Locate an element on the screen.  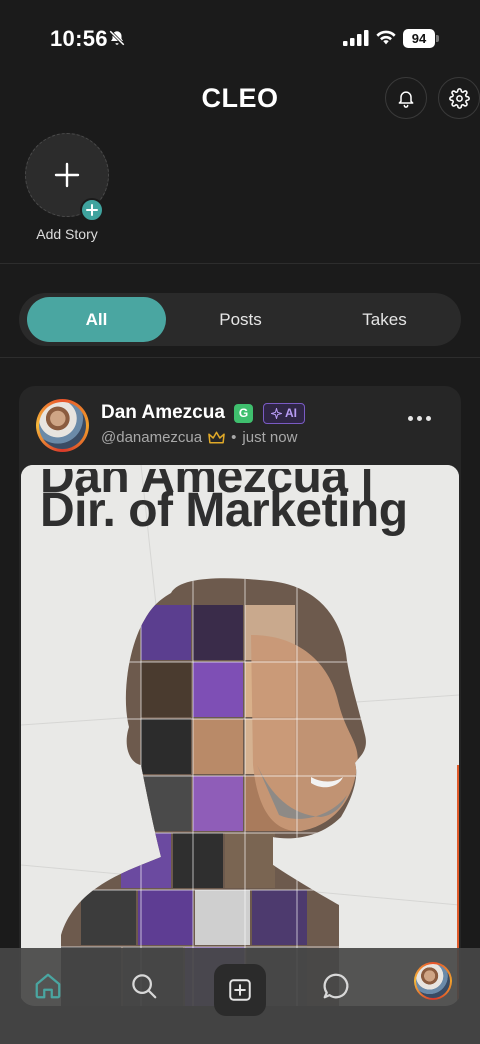
crown-icon is located at coordinates (216, 437).